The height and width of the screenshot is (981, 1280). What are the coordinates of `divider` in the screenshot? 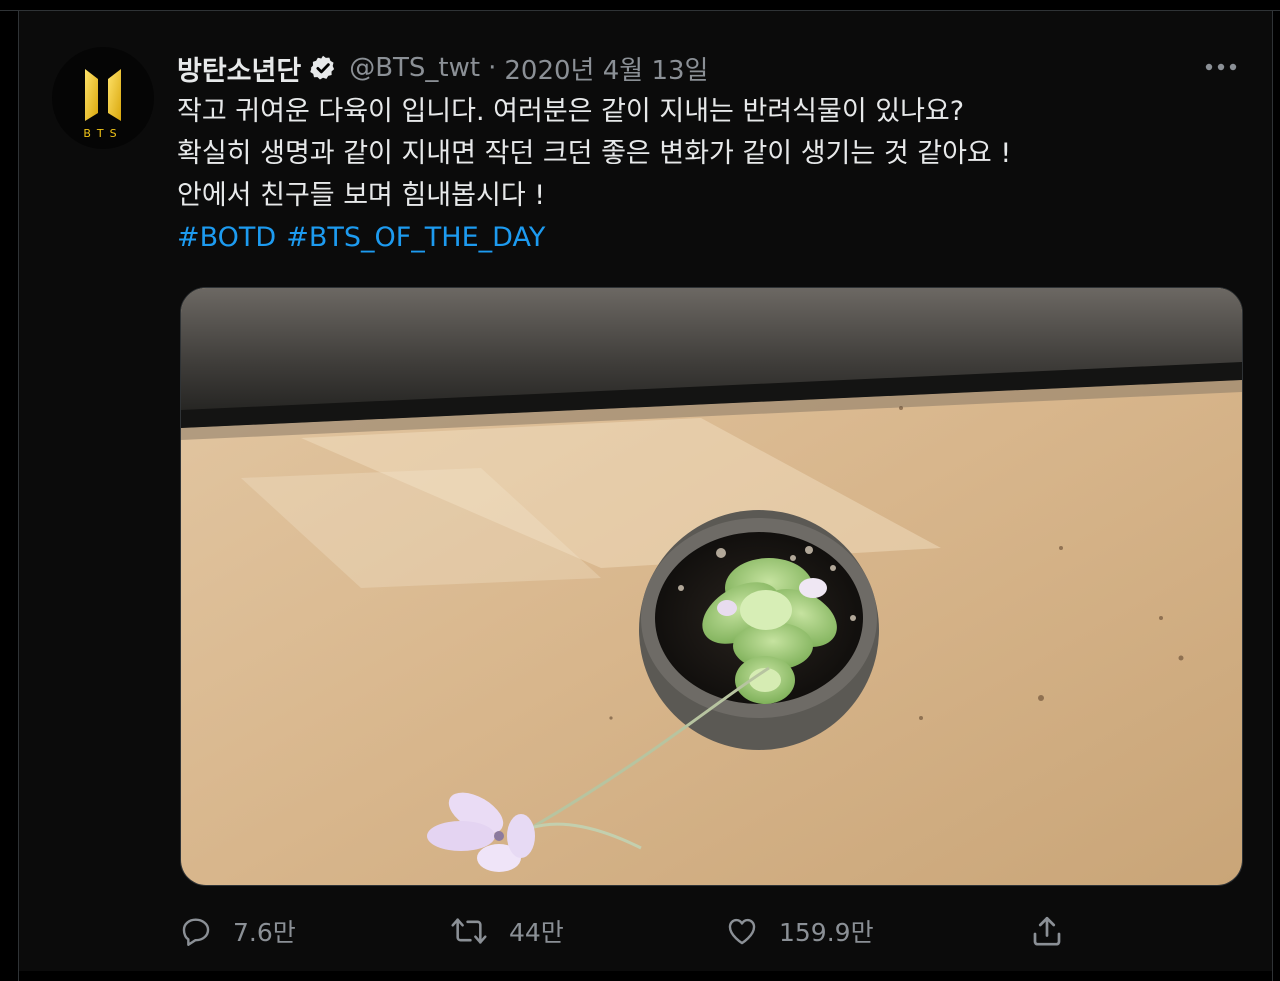 It's located at (1272, 496).